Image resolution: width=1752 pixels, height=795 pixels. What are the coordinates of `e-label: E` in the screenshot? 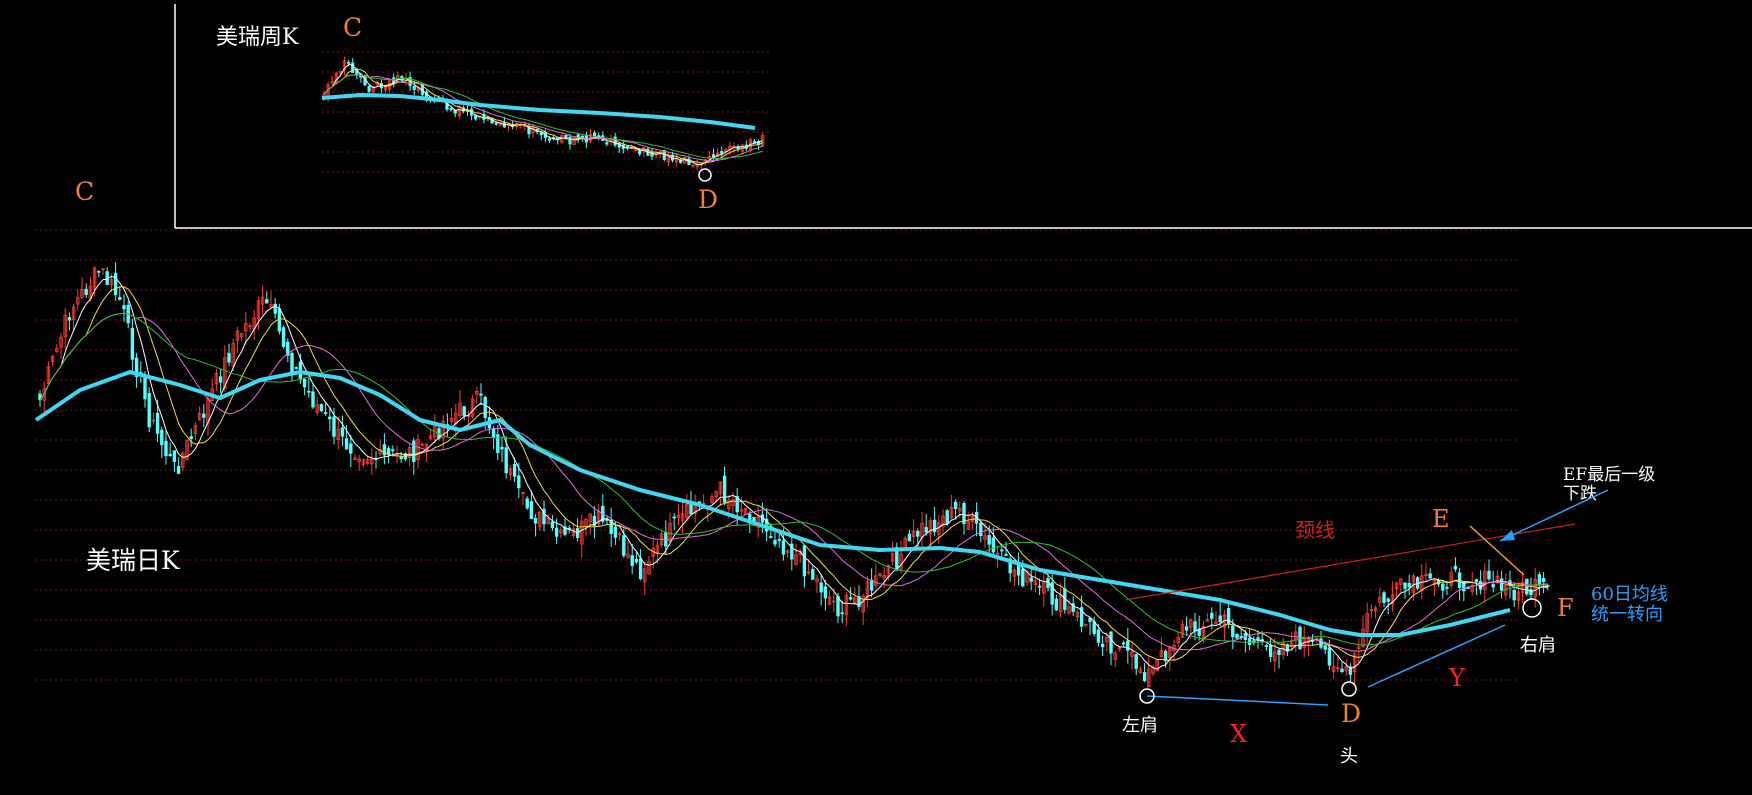 It's located at (1441, 519).